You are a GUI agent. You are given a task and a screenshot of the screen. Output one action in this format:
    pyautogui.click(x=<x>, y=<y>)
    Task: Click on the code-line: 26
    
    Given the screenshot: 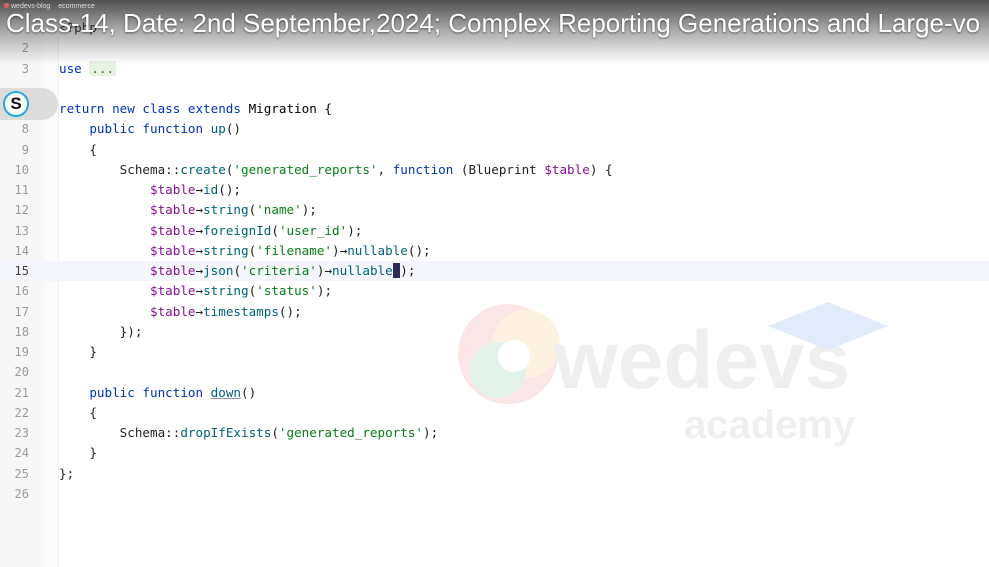 What is the action you would take?
    pyautogui.click(x=494, y=494)
    